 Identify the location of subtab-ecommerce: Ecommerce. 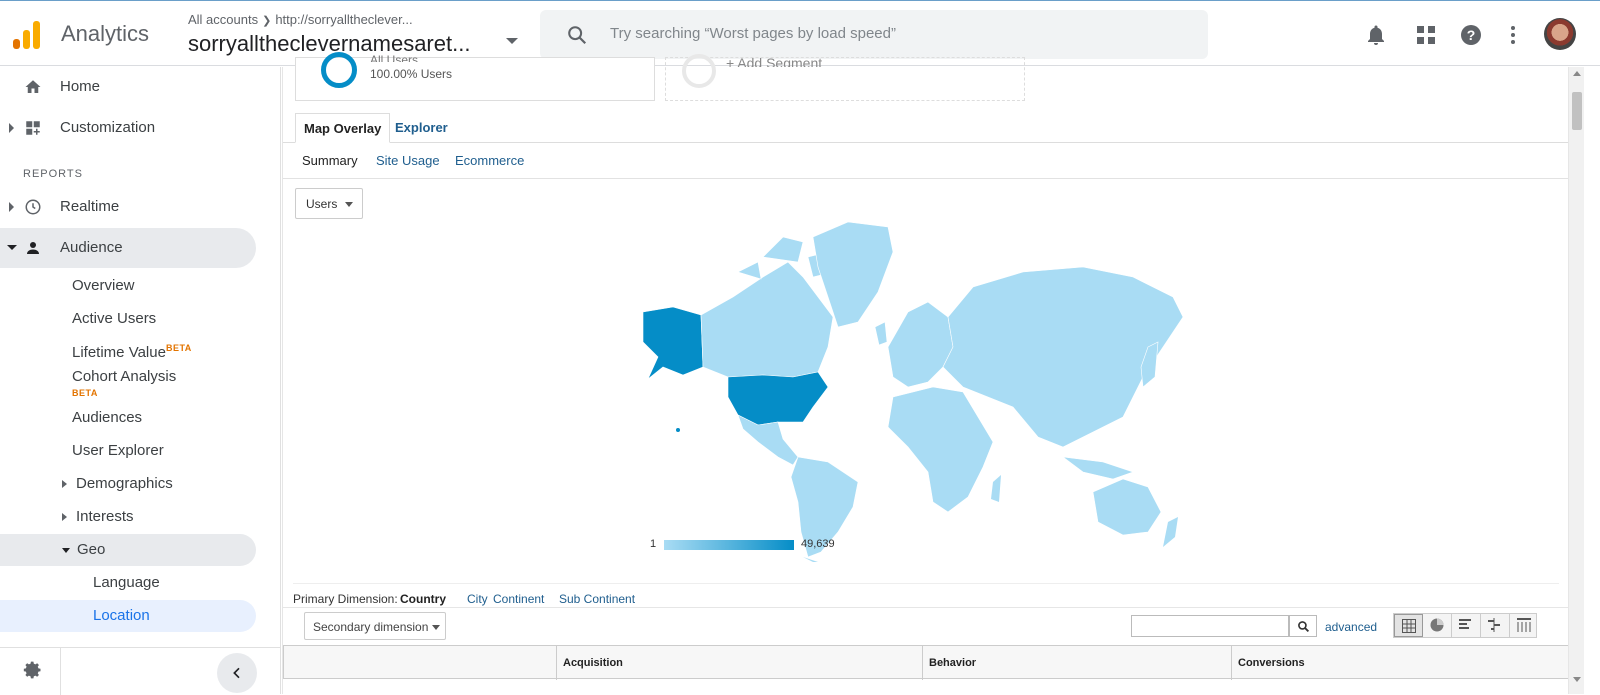
(489, 160).